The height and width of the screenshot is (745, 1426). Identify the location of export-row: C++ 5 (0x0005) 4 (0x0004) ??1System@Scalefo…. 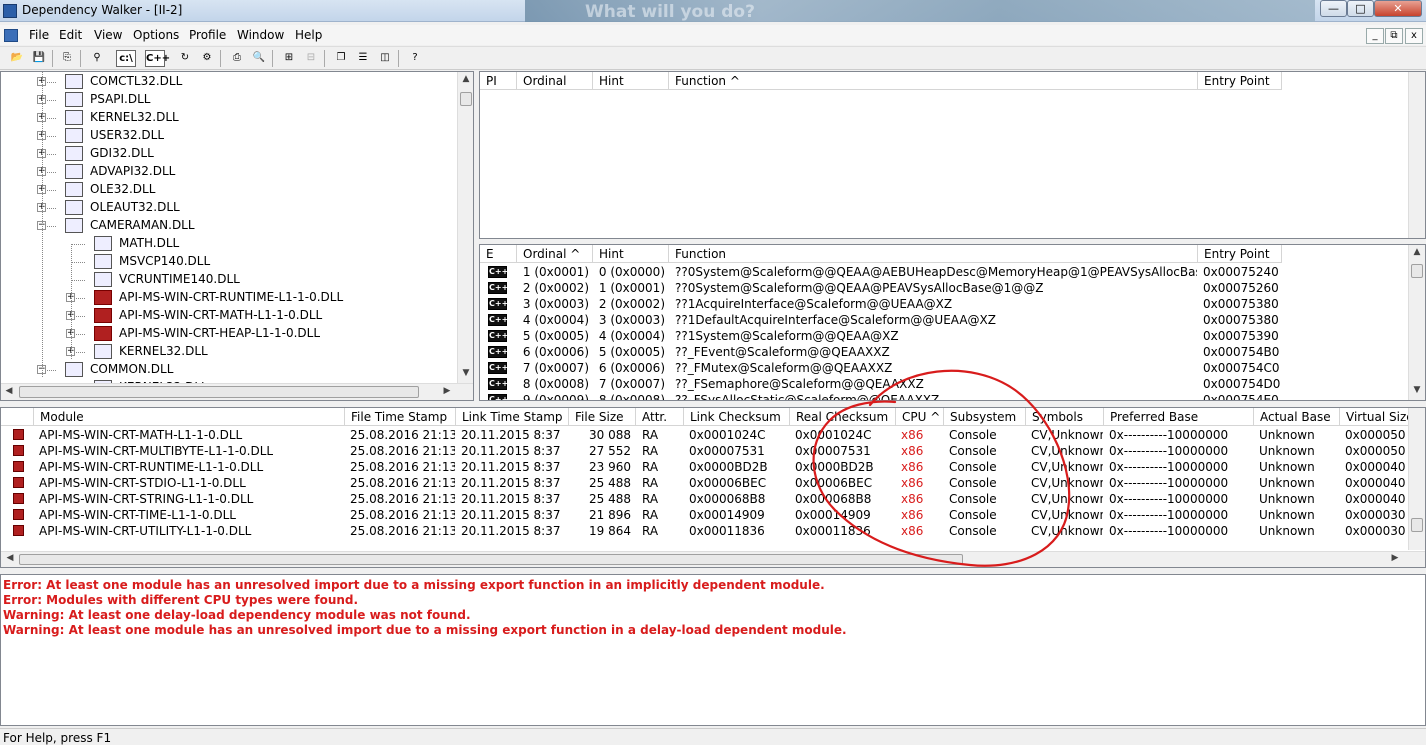
(943, 336).